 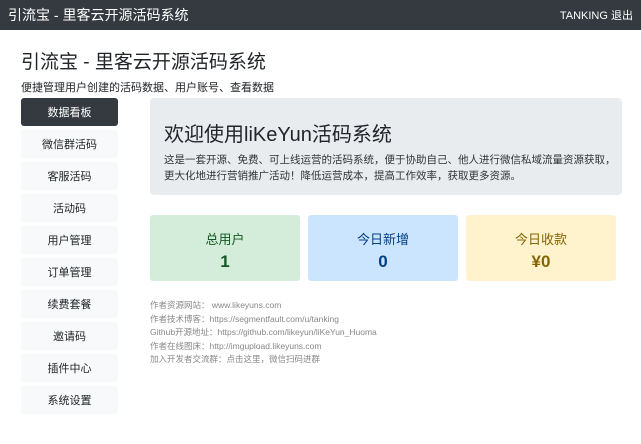 What do you see at coordinates (383, 261) in the screenshot?
I see `stat-value: 0` at bounding box center [383, 261].